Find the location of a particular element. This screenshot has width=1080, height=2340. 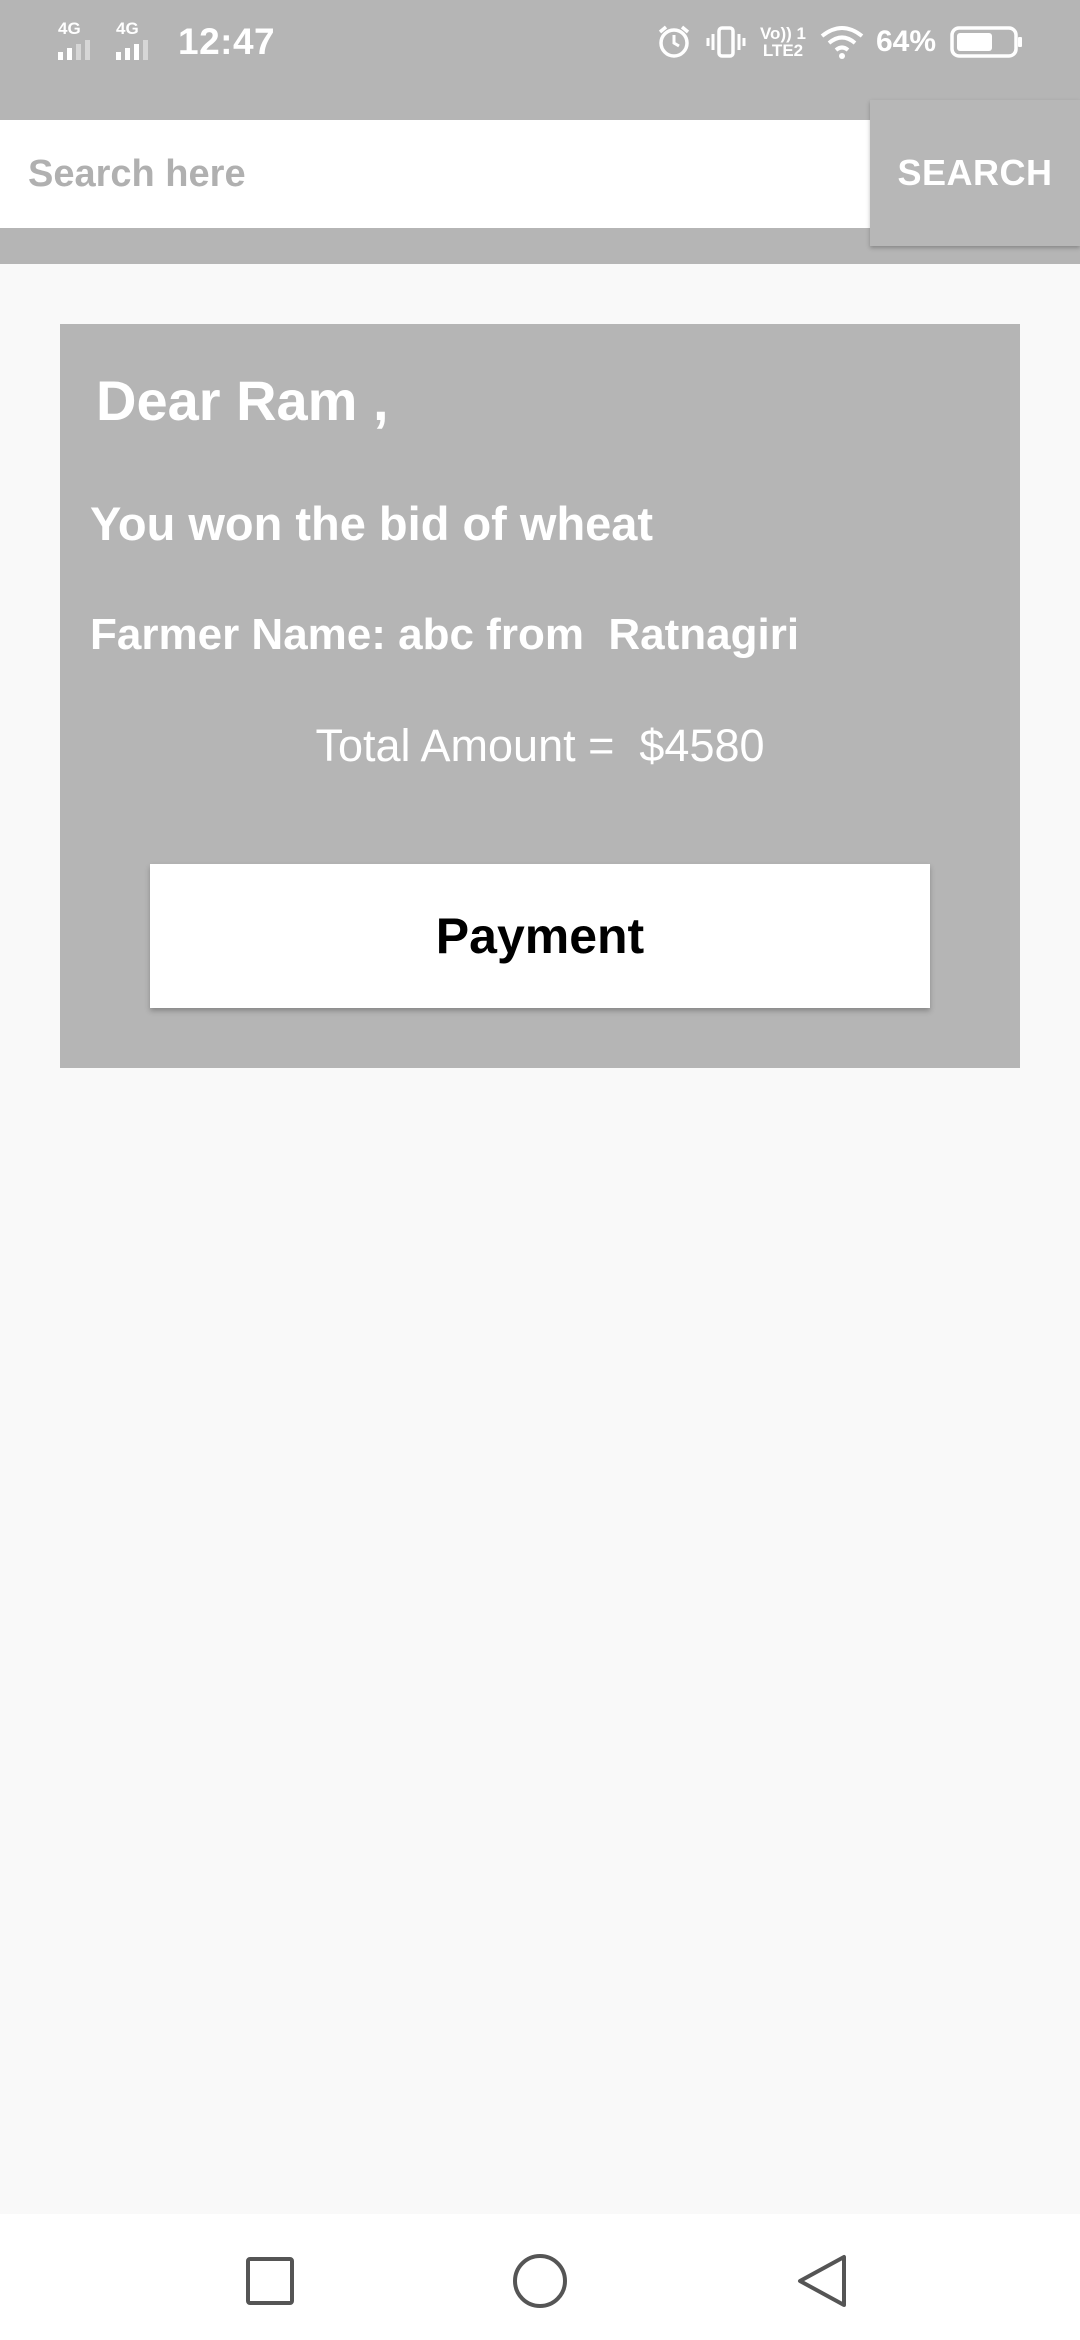

search-bar: SEARCH is located at coordinates (540, 174).